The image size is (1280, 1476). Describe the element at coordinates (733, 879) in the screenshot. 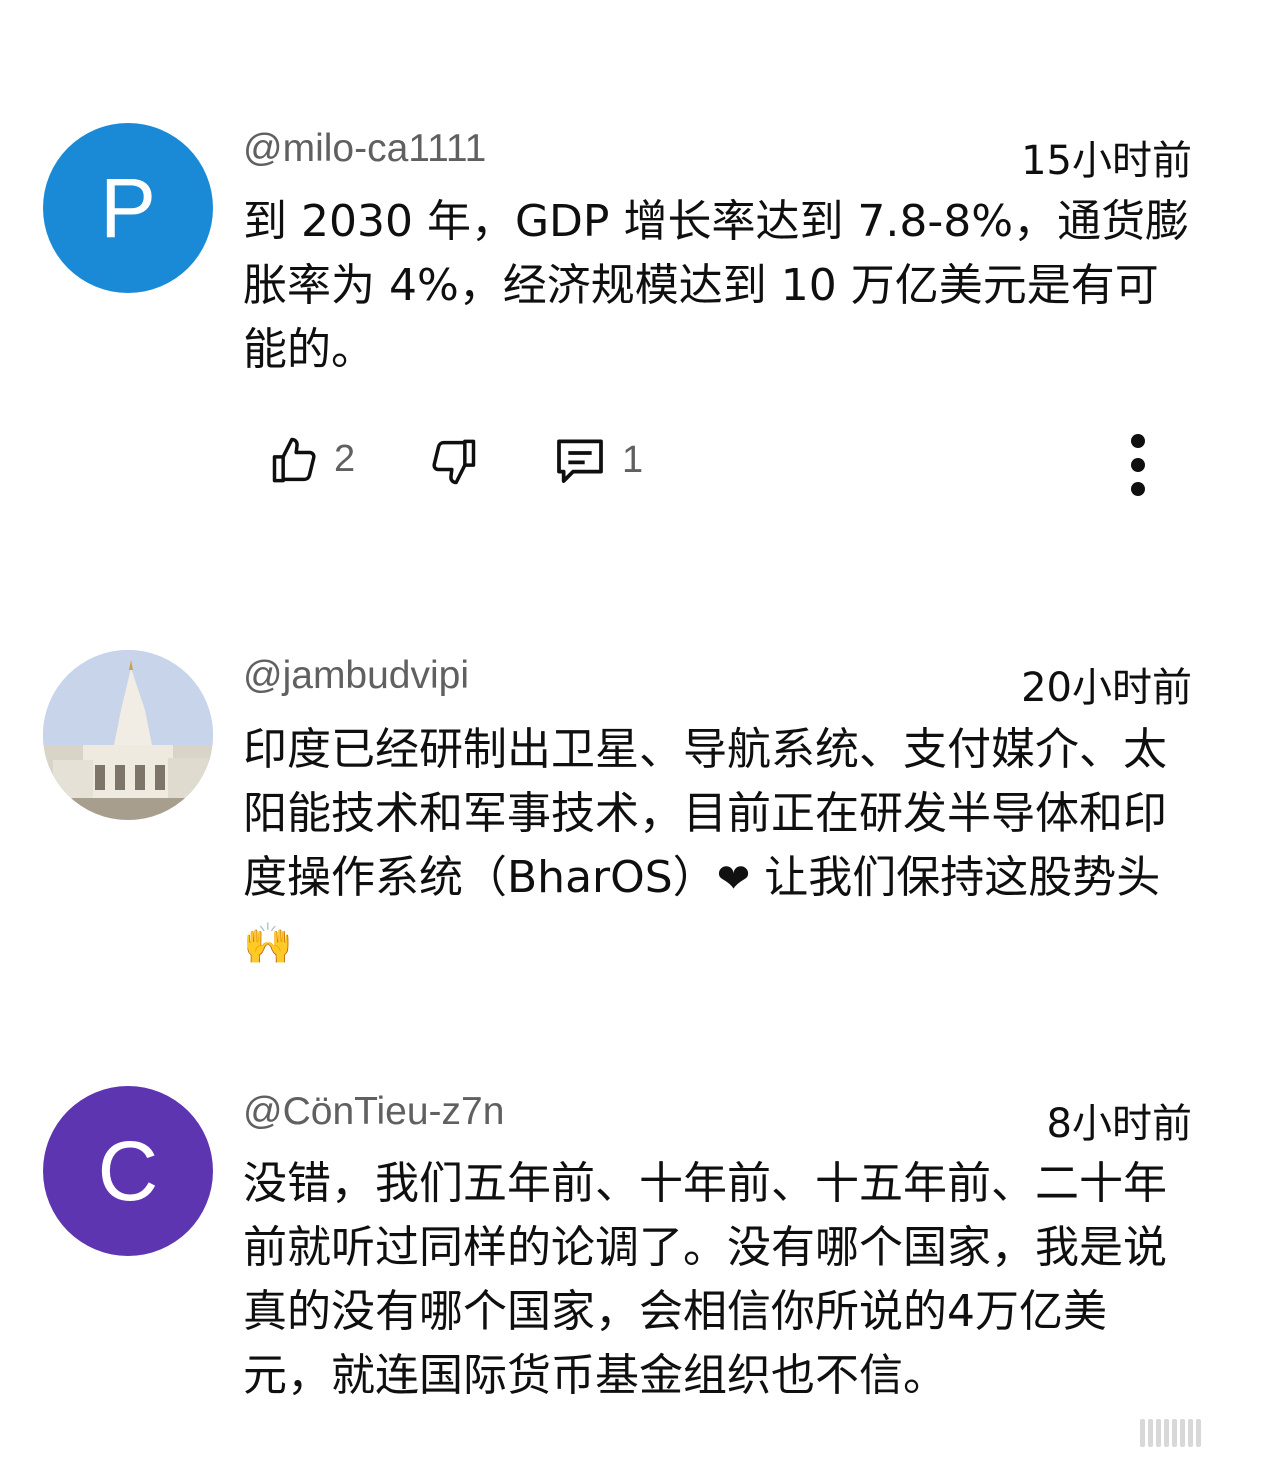

I see `heart-icon: ❤` at that location.